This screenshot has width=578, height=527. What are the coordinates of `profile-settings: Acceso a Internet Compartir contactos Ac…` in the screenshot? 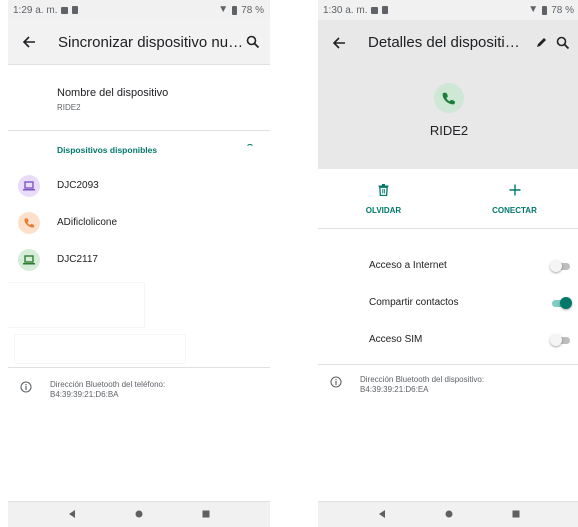 It's located at (448, 297).